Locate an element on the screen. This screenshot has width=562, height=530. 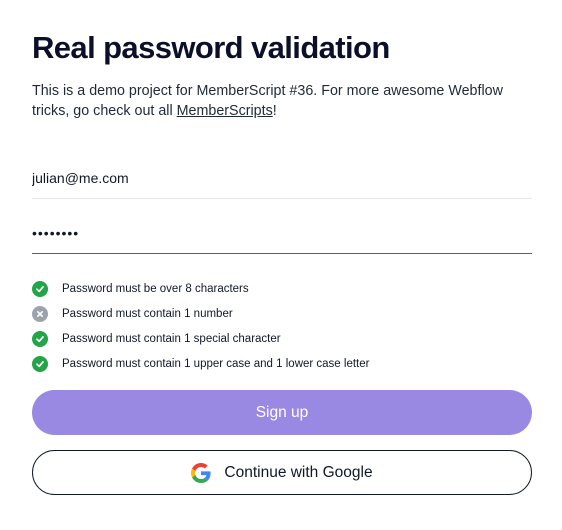
signup-button: Sign up is located at coordinates (282, 412).